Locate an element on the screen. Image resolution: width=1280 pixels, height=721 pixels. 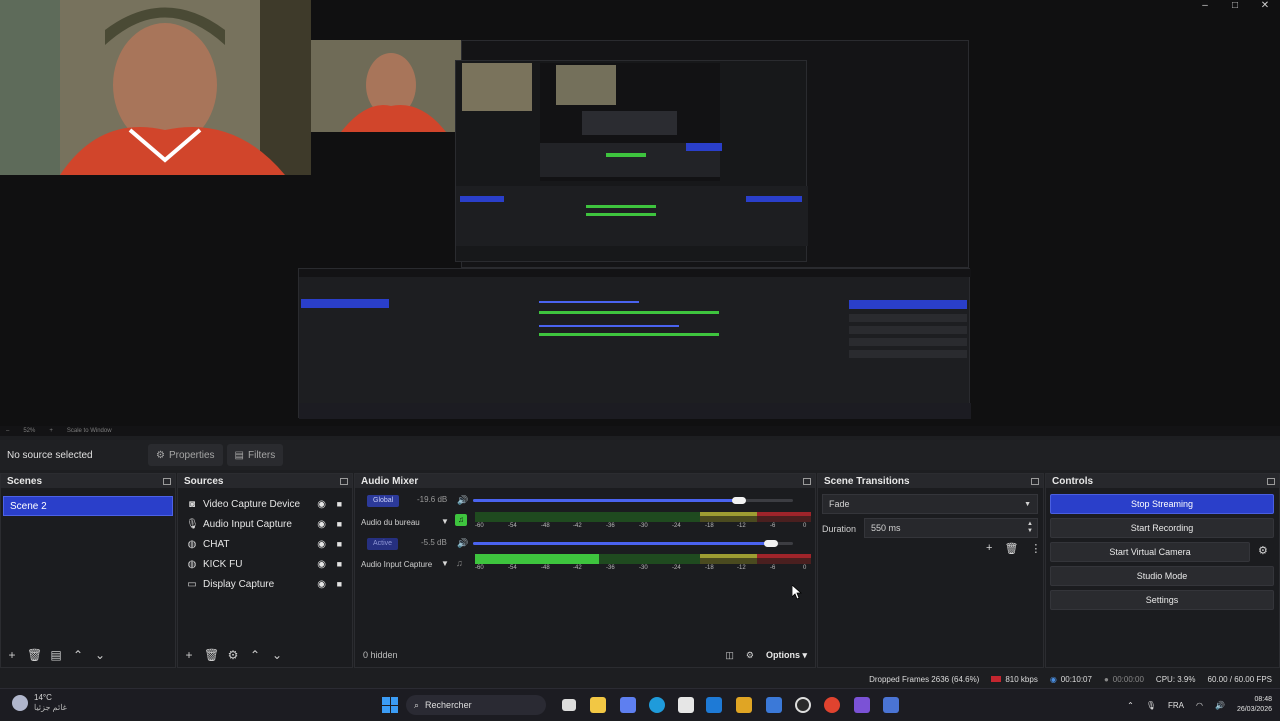
mail-icon is located at coordinates (774, 705).